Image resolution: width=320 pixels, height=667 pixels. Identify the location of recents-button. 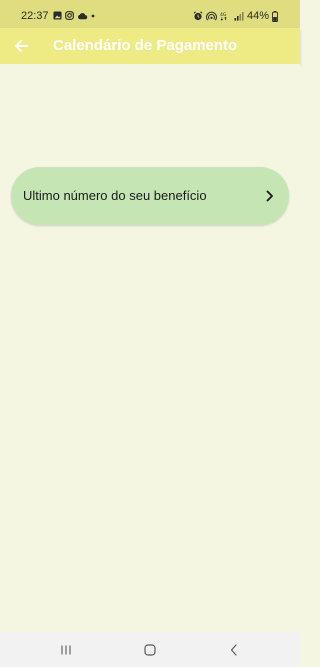
(66, 650).